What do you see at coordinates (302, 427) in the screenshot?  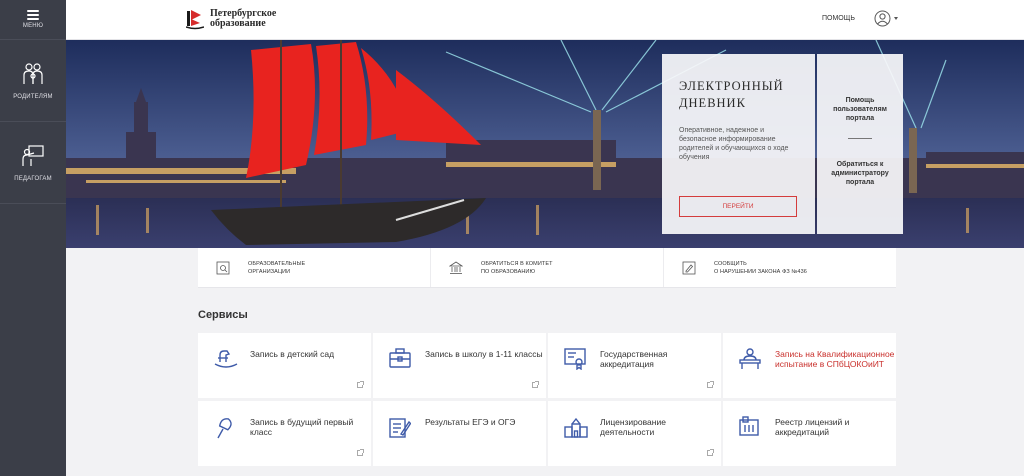 I see `service-label: Запись в будущий первый класс` at bounding box center [302, 427].